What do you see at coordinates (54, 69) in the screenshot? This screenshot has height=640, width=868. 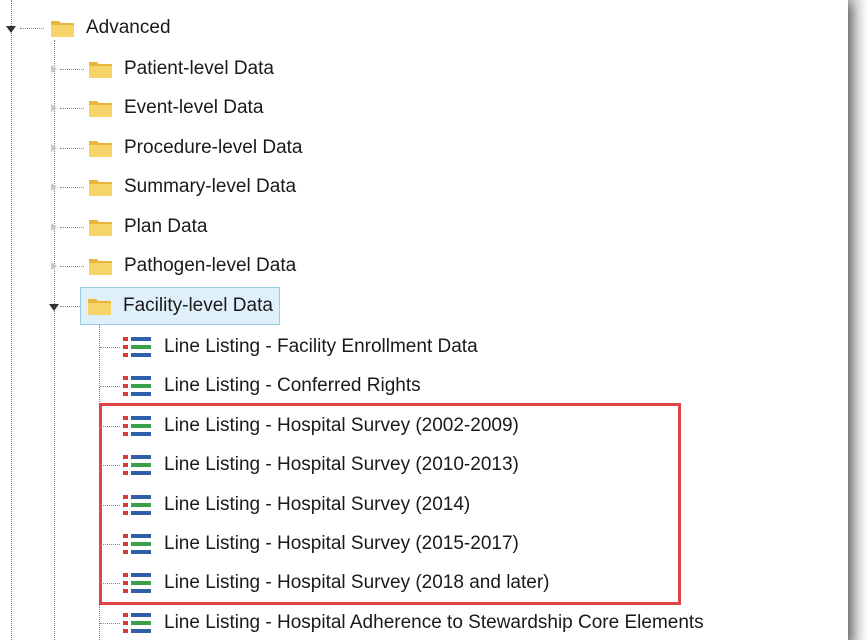 I see `expand-toggle-patient` at bounding box center [54, 69].